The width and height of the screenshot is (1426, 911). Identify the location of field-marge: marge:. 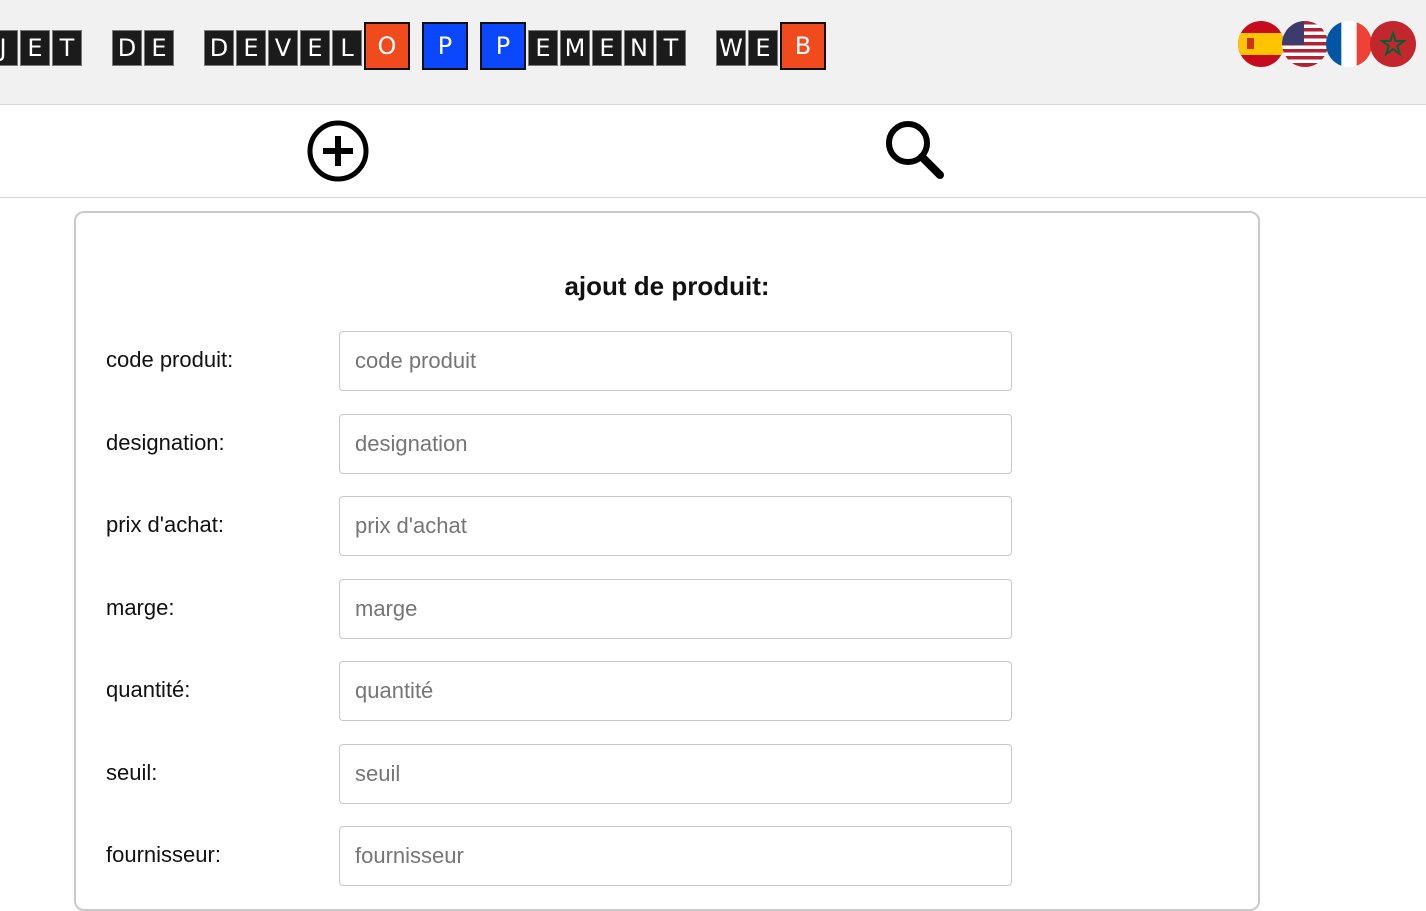
(667, 609).